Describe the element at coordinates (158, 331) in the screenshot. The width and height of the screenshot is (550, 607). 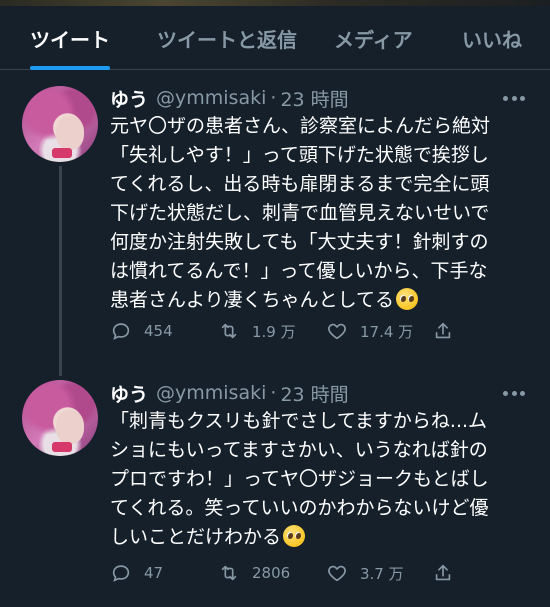
I see `reply-count: 454` at that location.